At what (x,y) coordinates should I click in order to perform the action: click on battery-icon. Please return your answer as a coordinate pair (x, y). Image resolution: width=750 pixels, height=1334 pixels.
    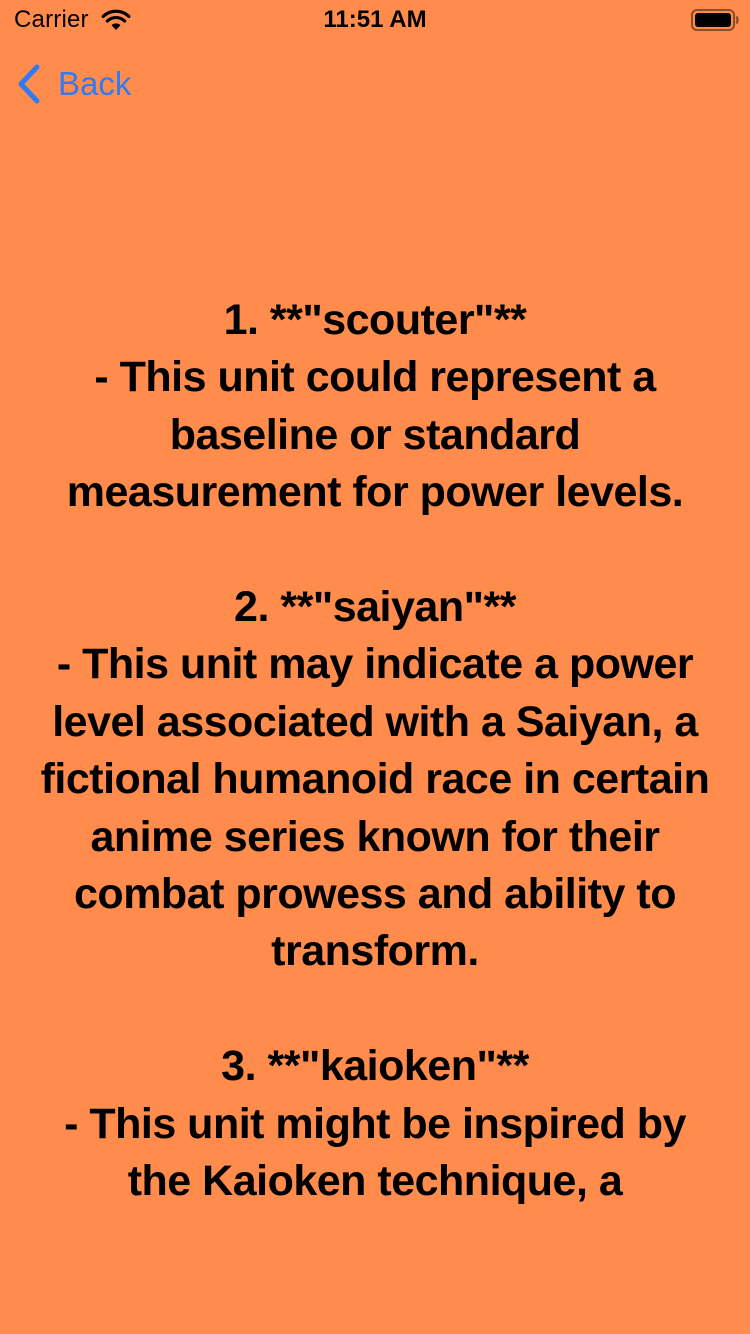
    Looking at the image, I should click on (715, 20).